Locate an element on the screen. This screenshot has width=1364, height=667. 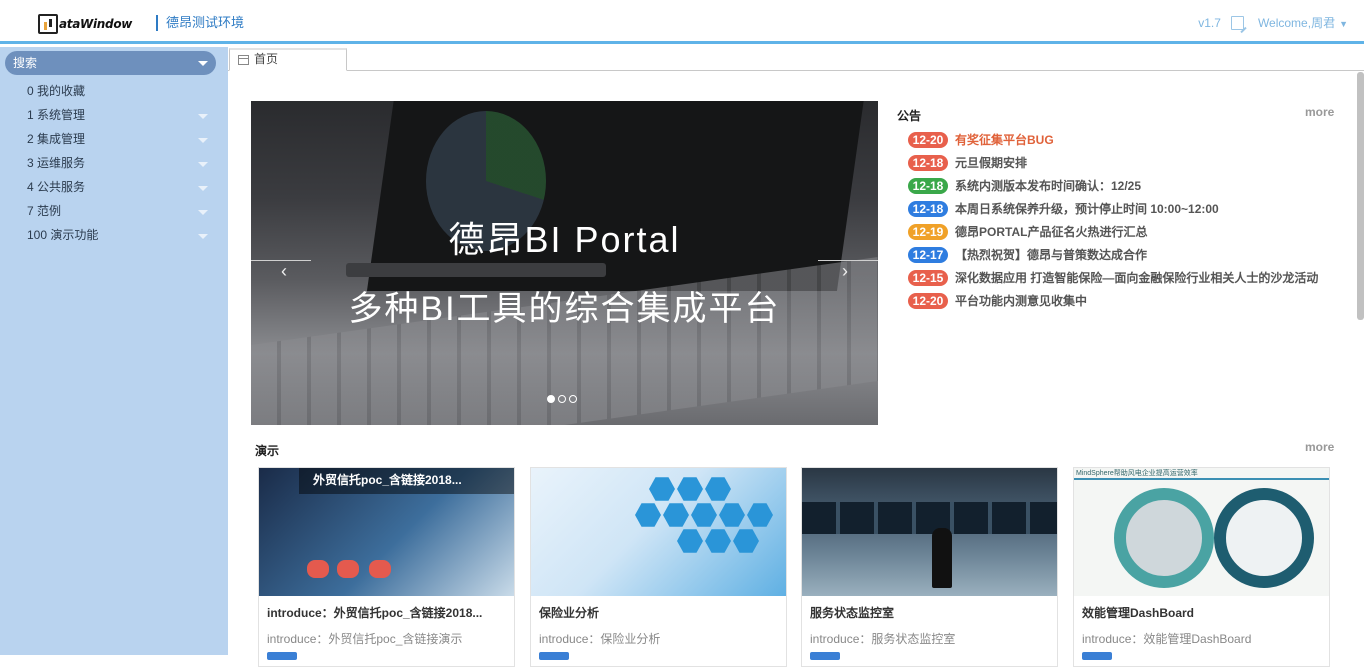
notice-date-badge: 12-18 is located at coordinates (928, 208).